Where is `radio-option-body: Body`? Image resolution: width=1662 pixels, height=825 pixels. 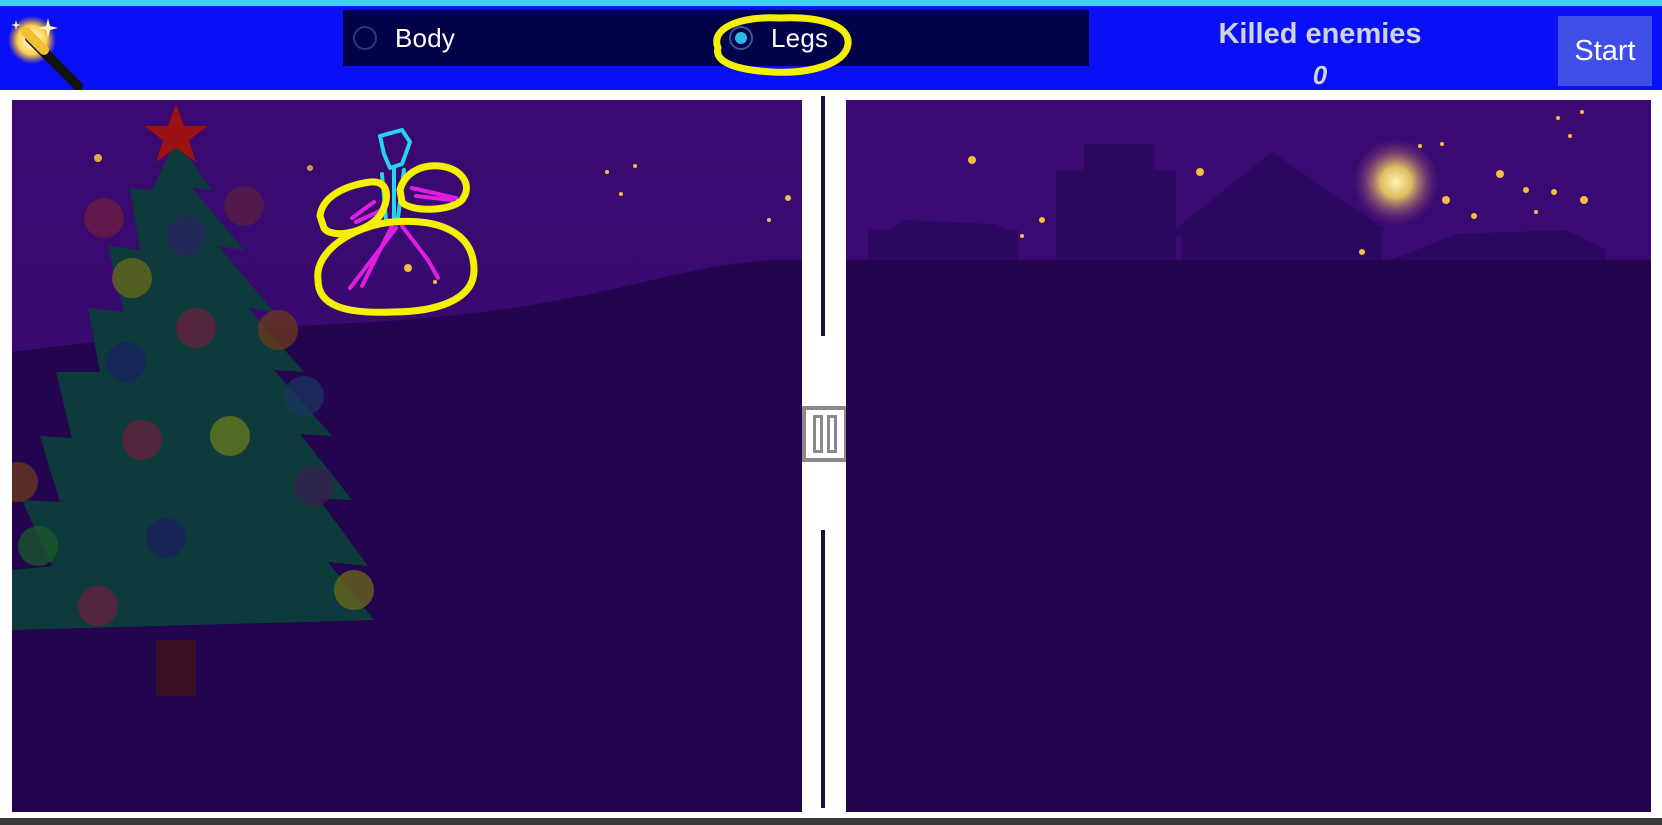 radio-option-body: Body is located at coordinates (404, 38).